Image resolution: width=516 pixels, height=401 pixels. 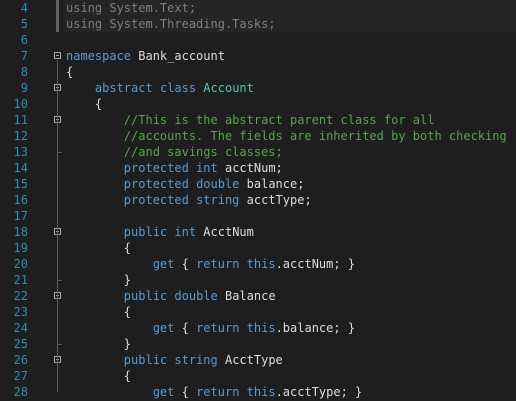 What do you see at coordinates (20, 328) in the screenshot?
I see `line-number: 24` at bounding box center [20, 328].